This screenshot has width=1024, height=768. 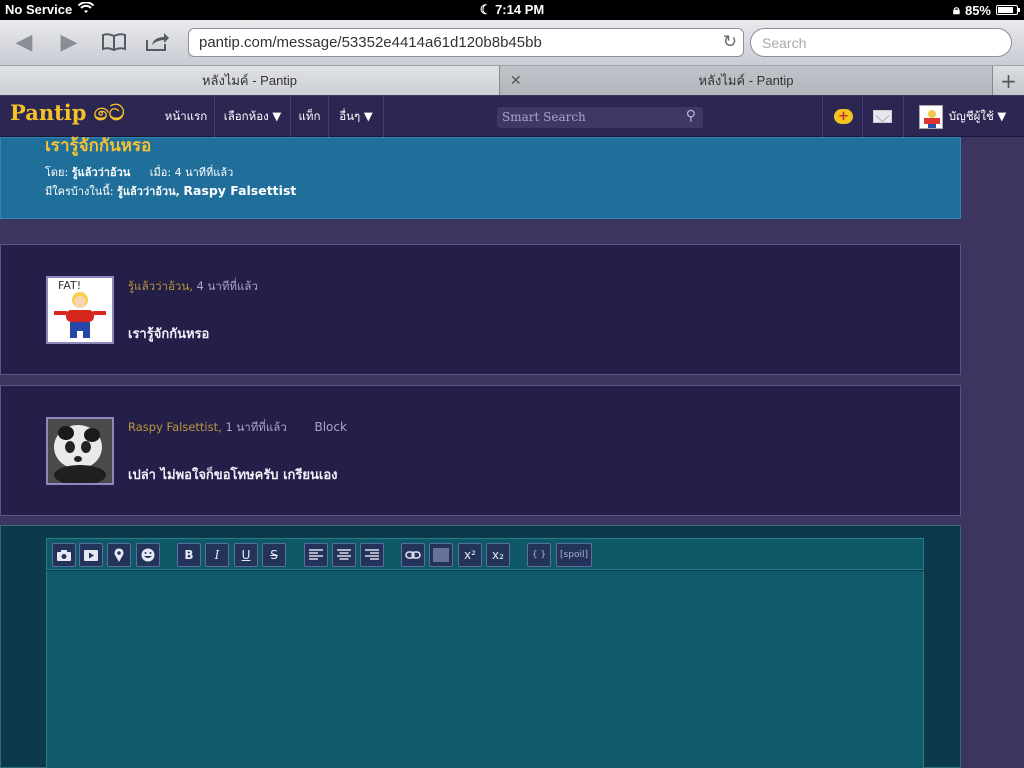 What do you see at coordinates (114, 42) in the screenshot?
I see `bookmarks-icon` at bounding box center [114, 42].